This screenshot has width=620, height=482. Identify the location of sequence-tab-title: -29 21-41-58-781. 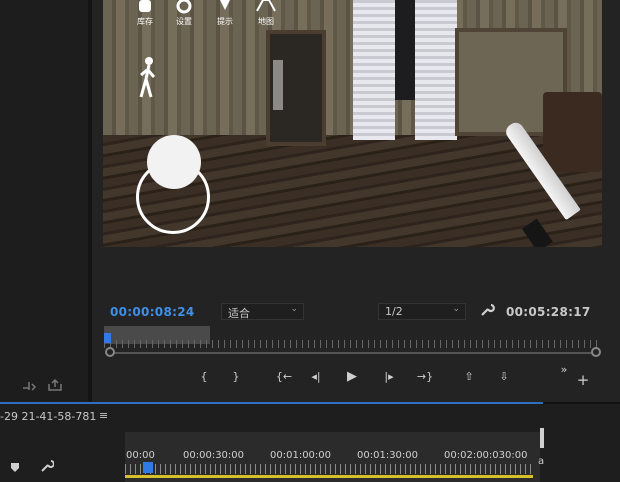
(48, 416).